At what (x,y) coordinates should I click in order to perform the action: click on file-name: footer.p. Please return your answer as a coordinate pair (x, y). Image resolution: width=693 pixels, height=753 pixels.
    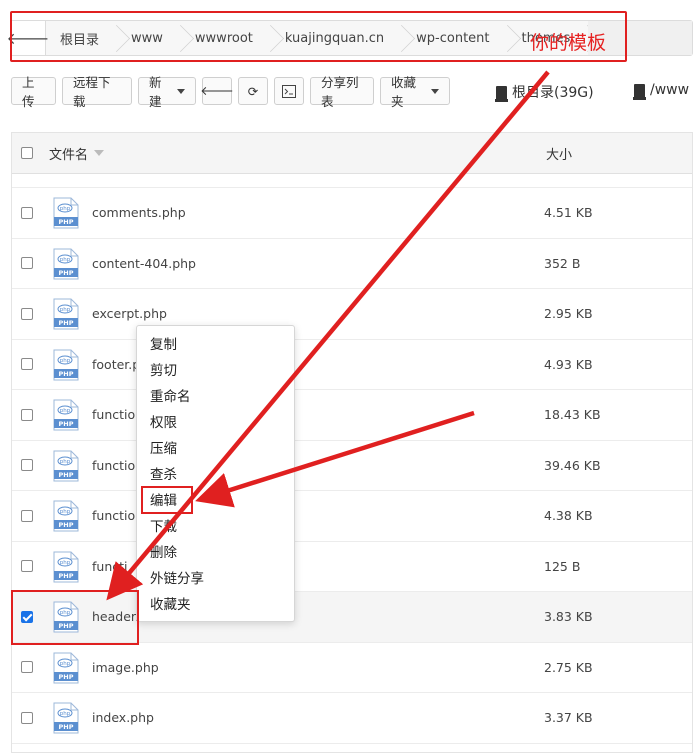
    Looking at the image, I should click on (116, 364).